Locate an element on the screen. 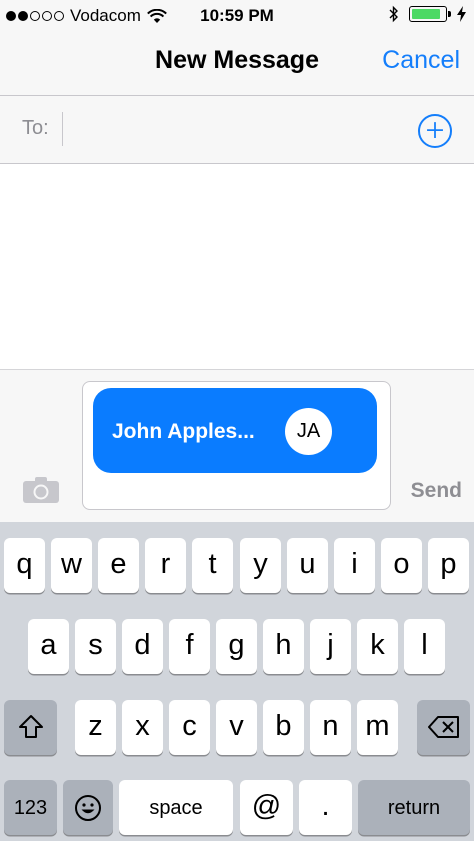 This screenshot has width=474, height=841. camera-icon is located at coordinates (41, 490).